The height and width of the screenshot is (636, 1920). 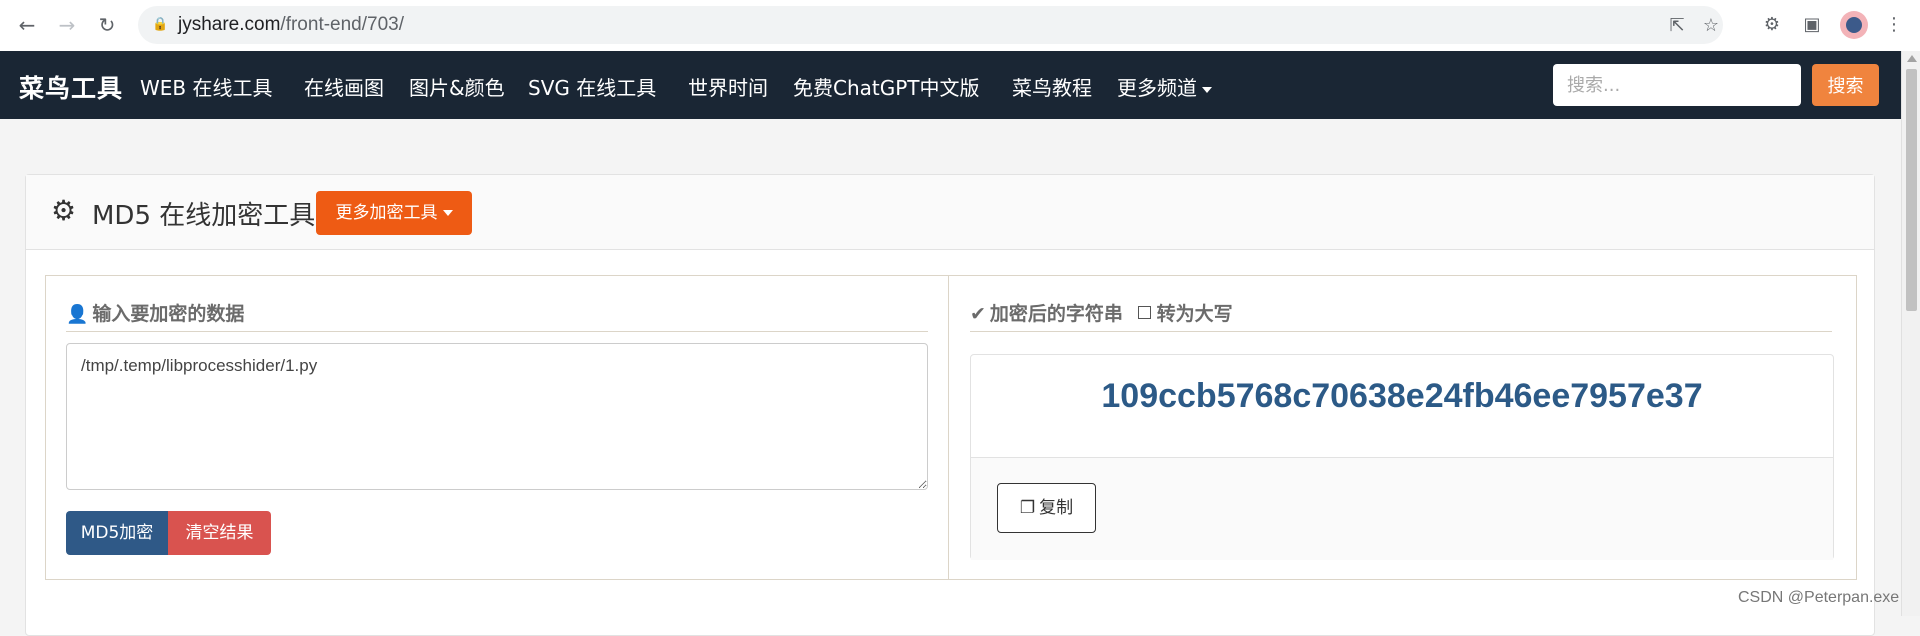 What do you see at coordinates (160, 24) in the screenshot?
I see `lock-icon: 🔒` at bounding box center [160, 24].